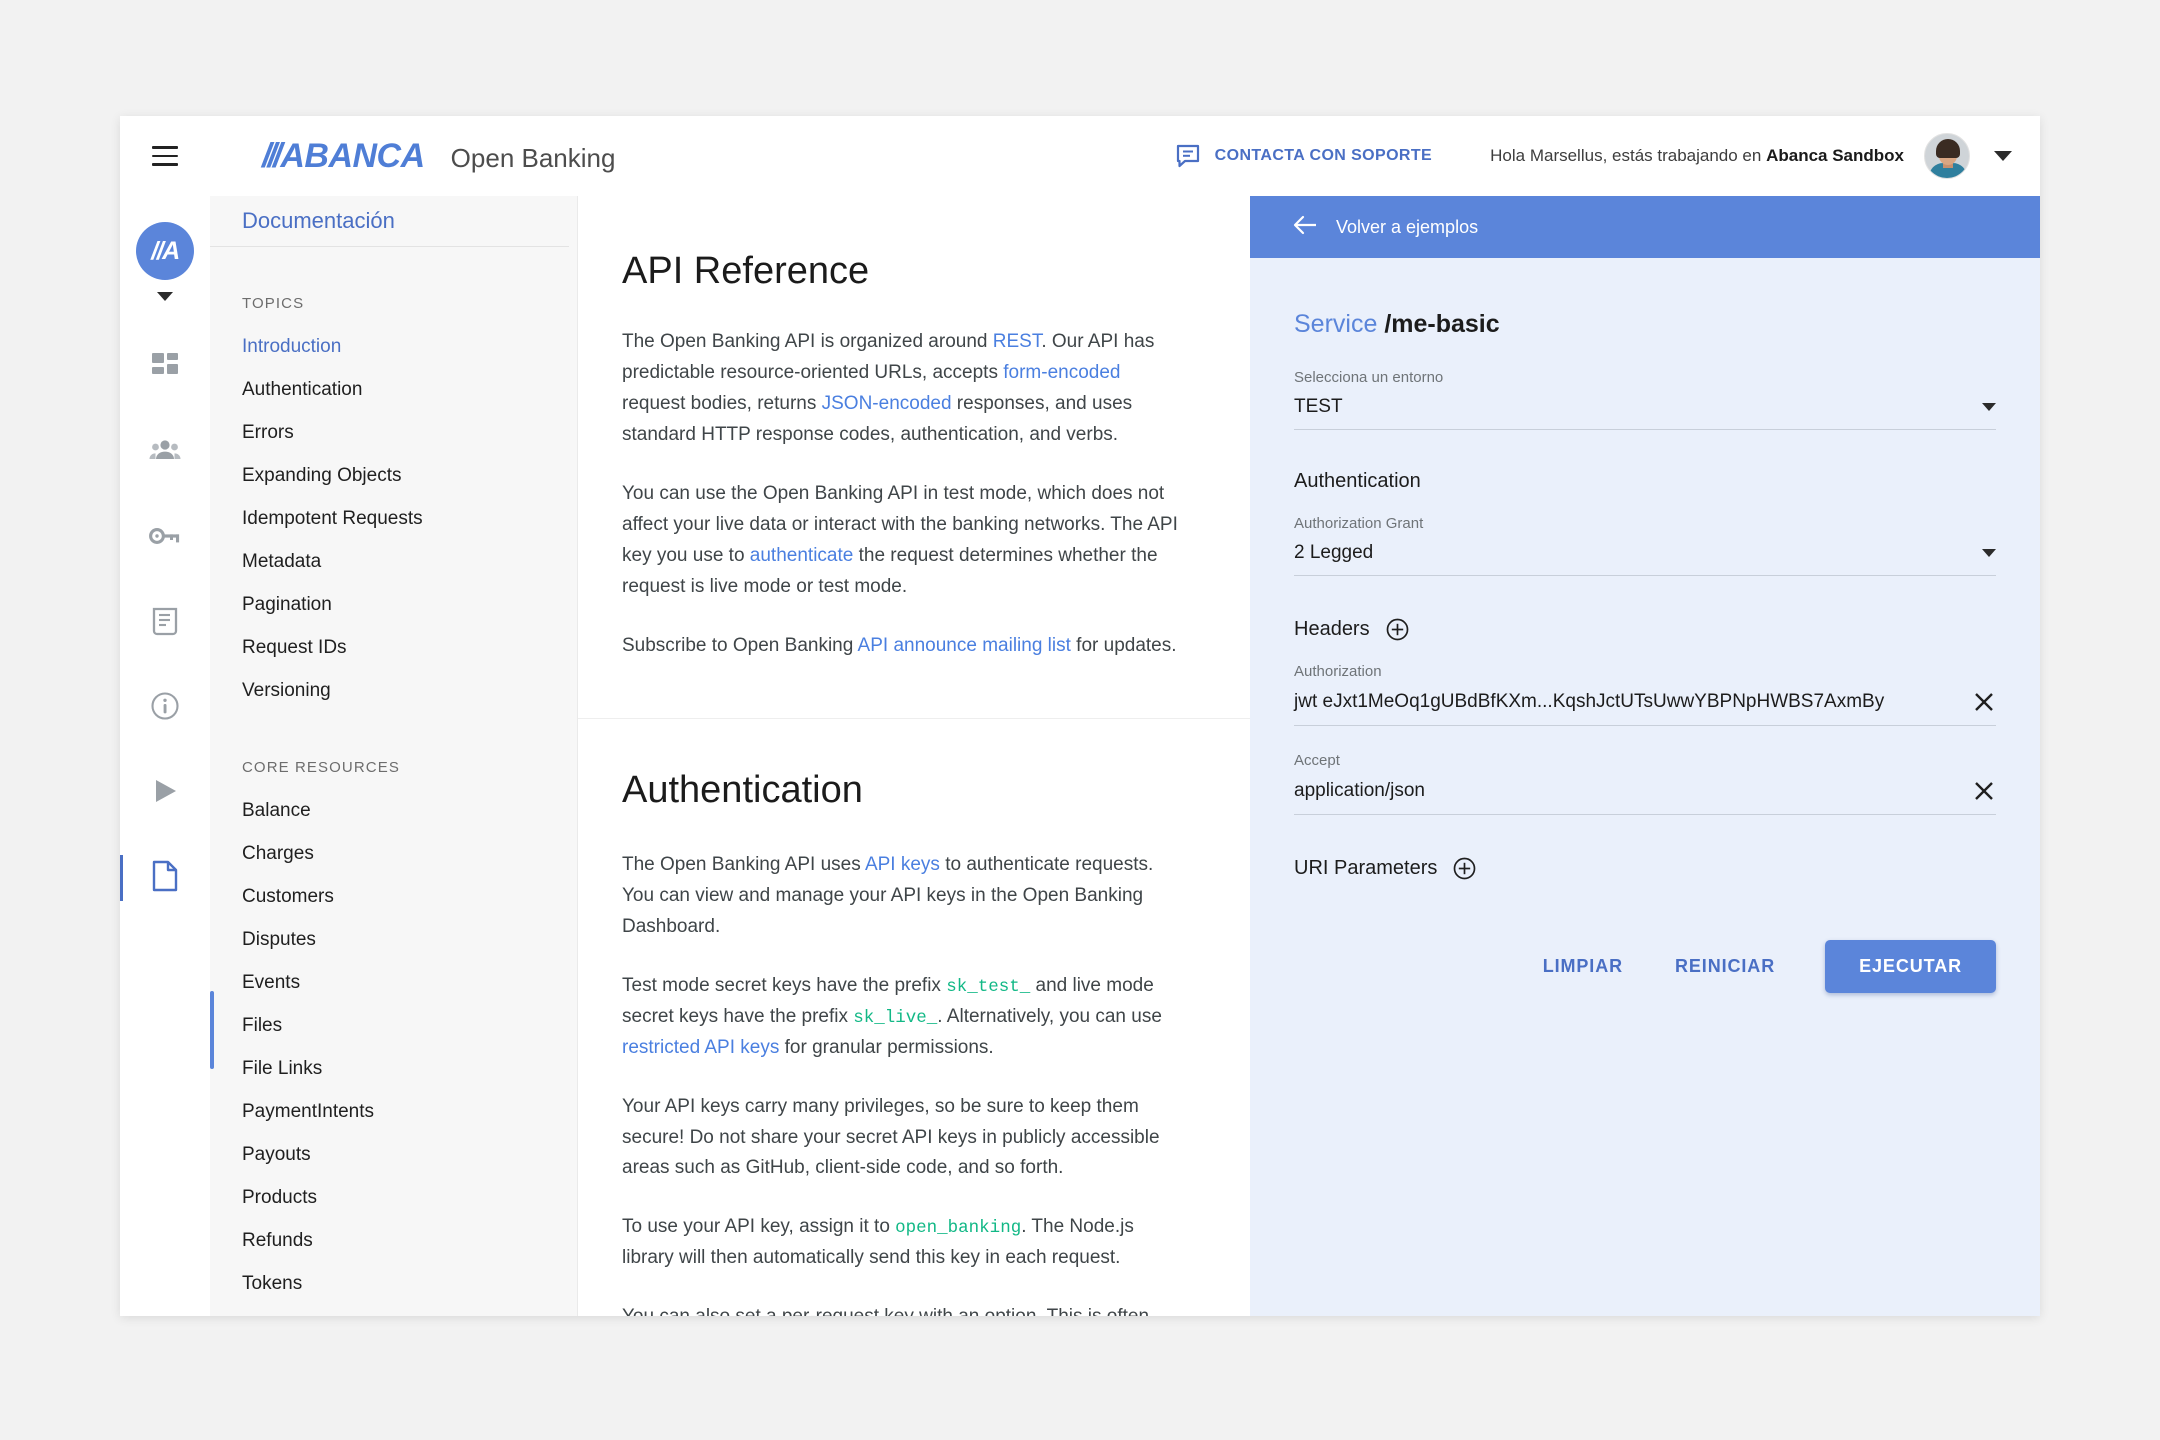 The height and width of the screenshot is (1440, 2160). Describe the element at coordinates (964, 645) in the screenshot. I see `link-api-announce-mailing-list: API announce mailing list` at that location.